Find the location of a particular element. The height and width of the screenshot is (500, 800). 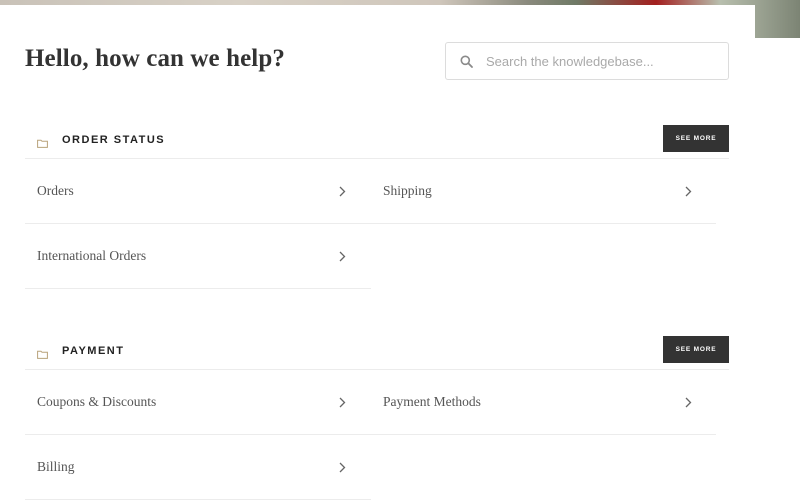

article-link-orders: Orders is located at coordinates (198, 191).